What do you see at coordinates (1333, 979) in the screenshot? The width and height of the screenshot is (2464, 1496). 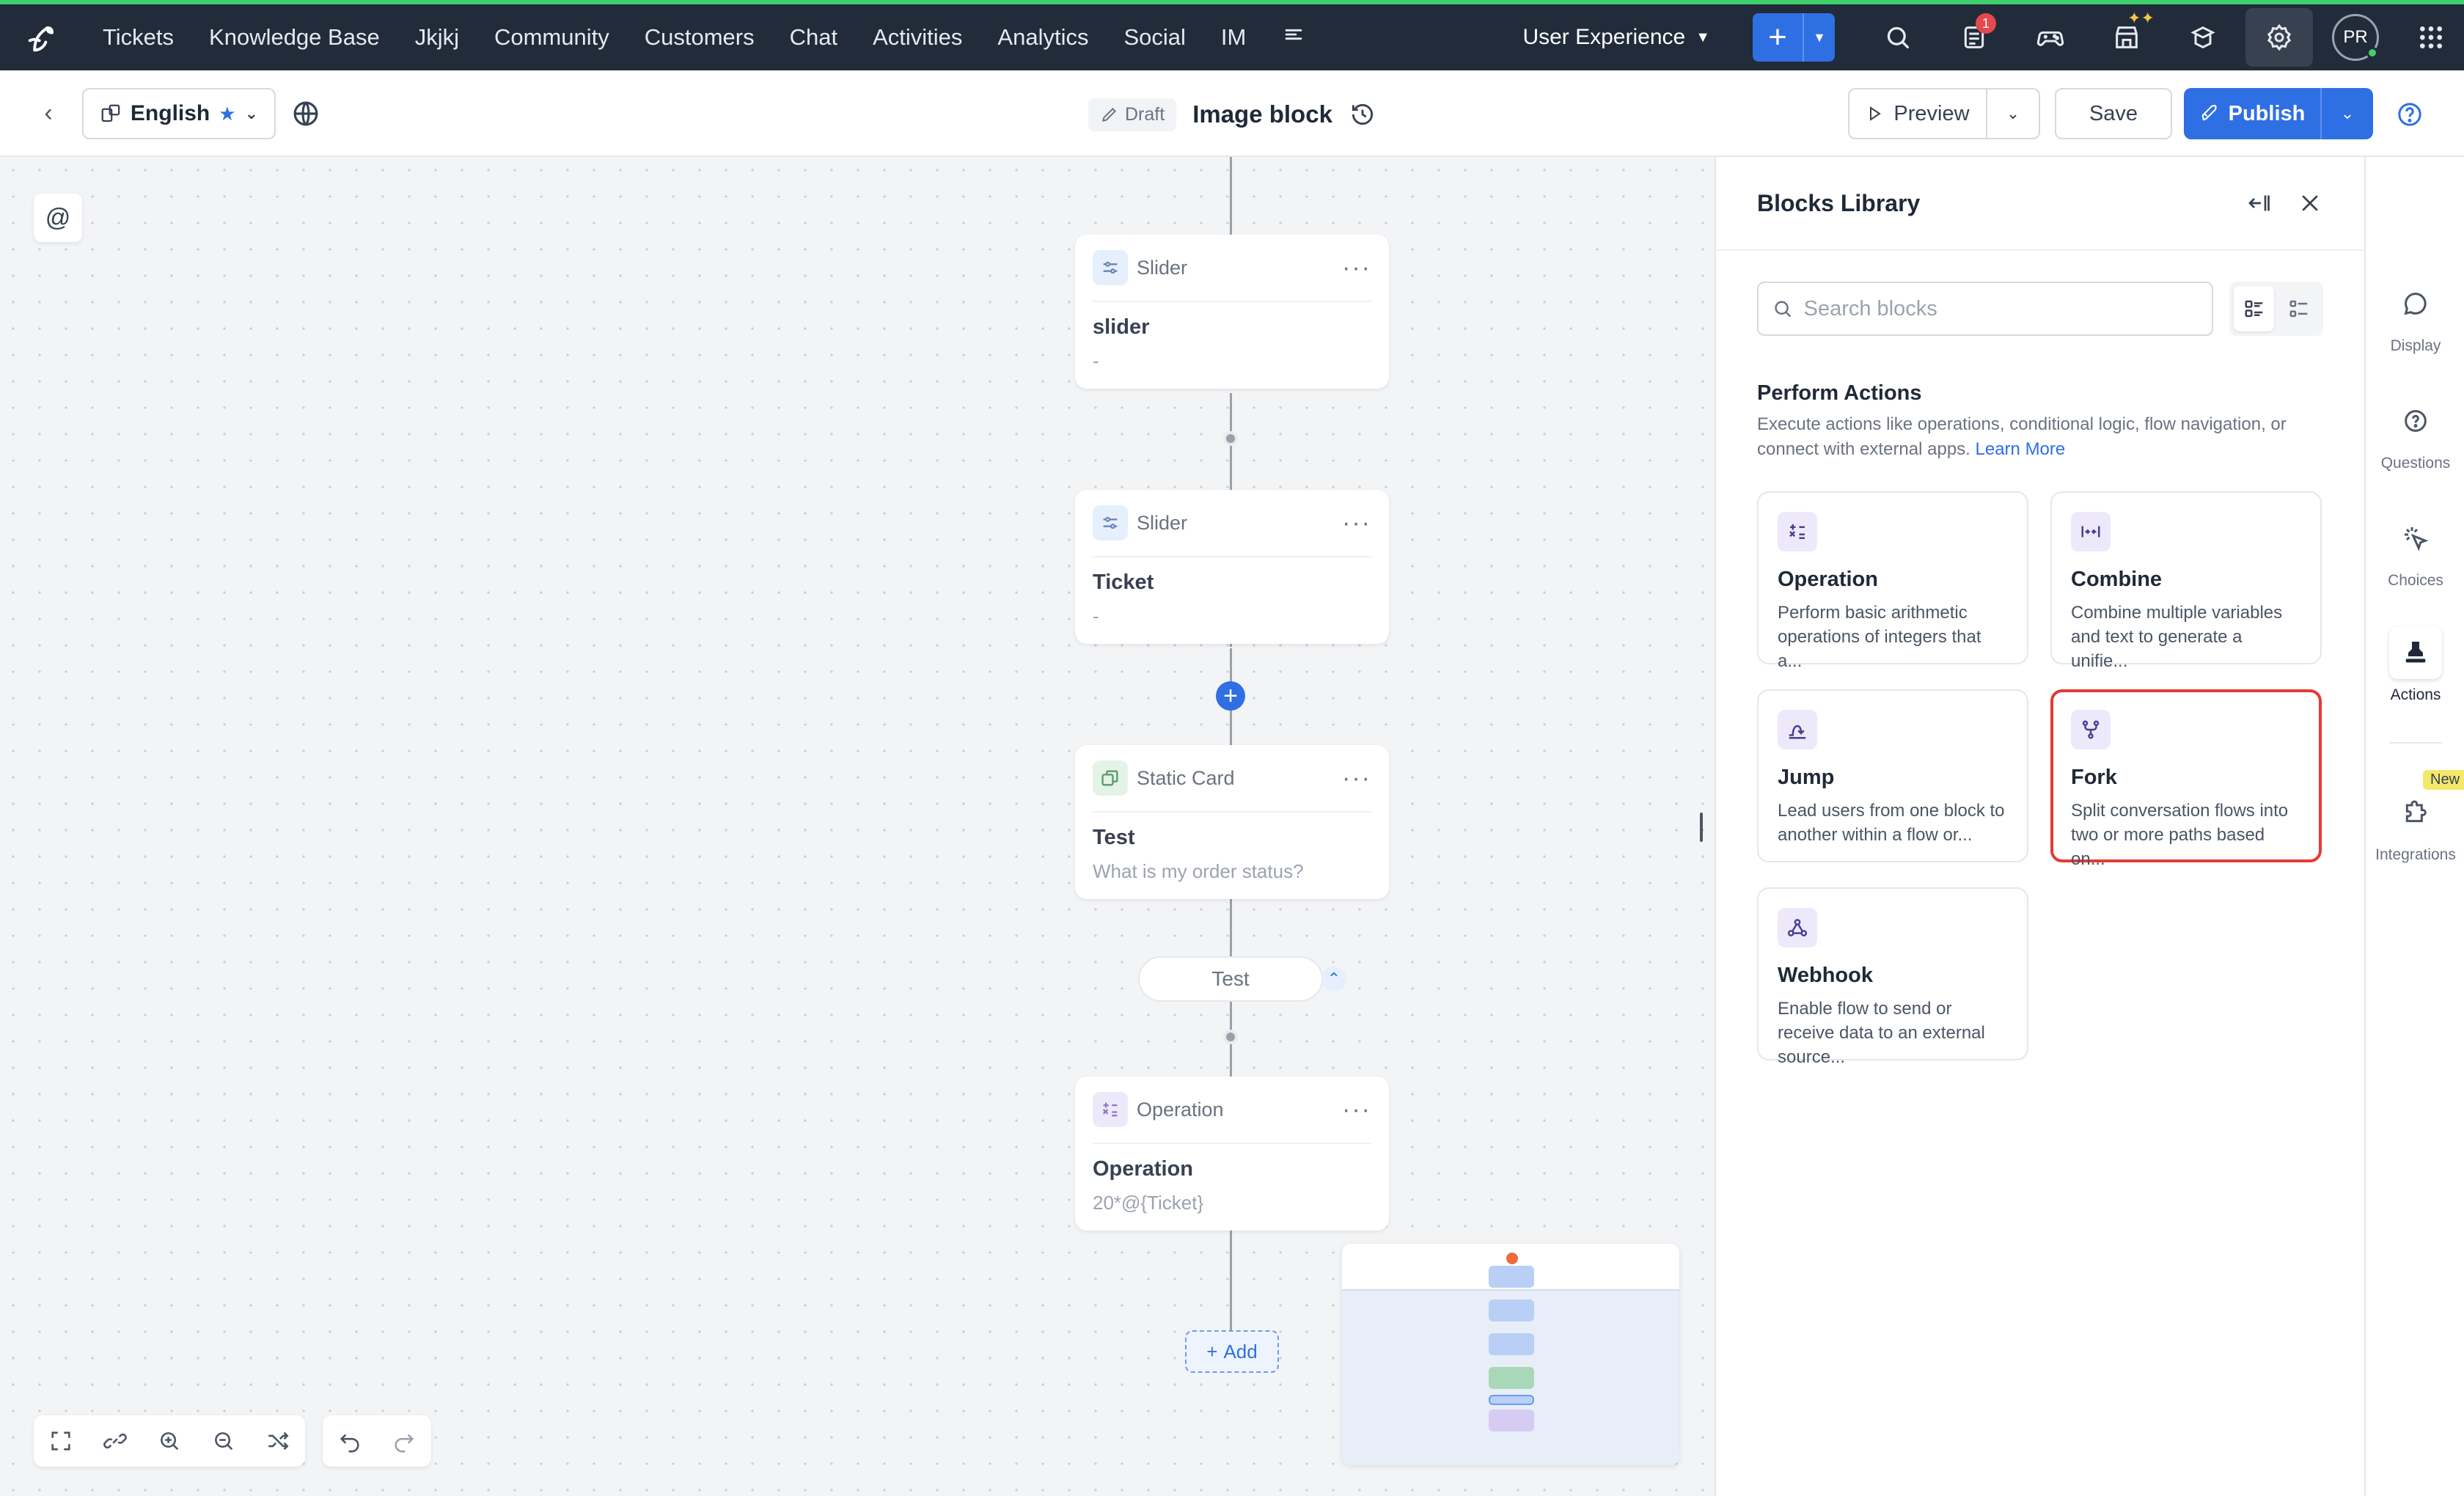 I see `chevron-up-icon: ⌃` at bounding box center [1333, 979].